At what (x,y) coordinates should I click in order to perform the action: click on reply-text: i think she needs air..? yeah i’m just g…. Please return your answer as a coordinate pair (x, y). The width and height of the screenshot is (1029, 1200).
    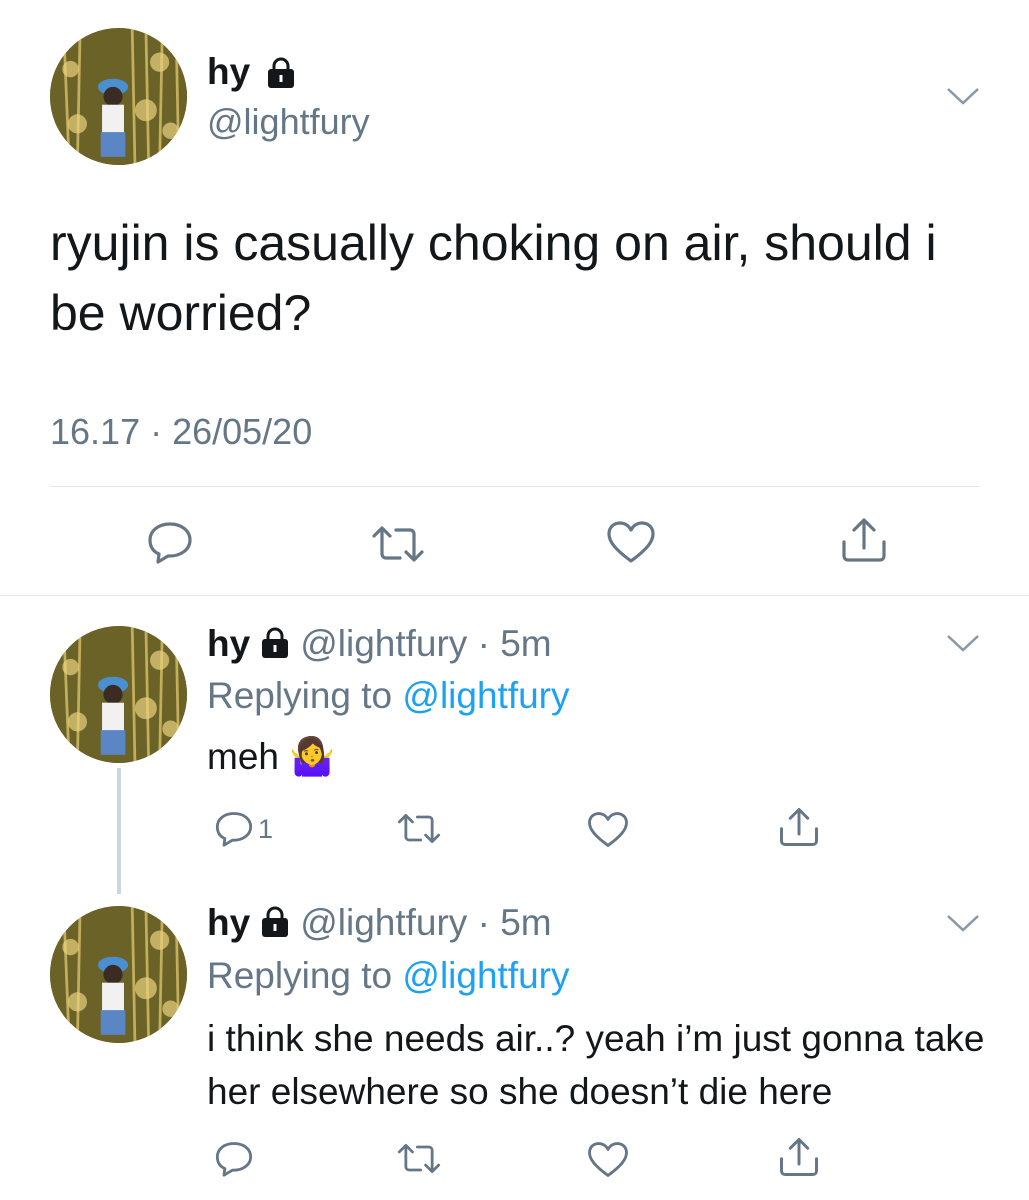
    Looking at the image, I should click on (596, 1065).